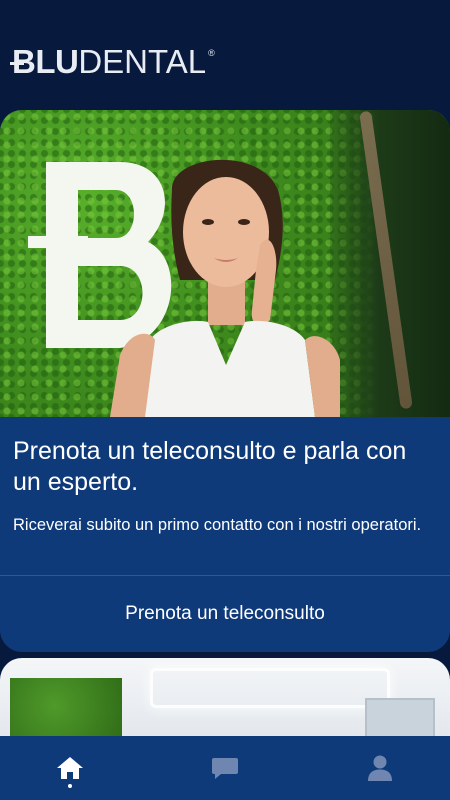 This screenshot has height=800, width=450. What do you see at coordinates (142, 61) in the screenshot?
I see `logo-regular-text: DENTAL` at bounding box center [142, 61].